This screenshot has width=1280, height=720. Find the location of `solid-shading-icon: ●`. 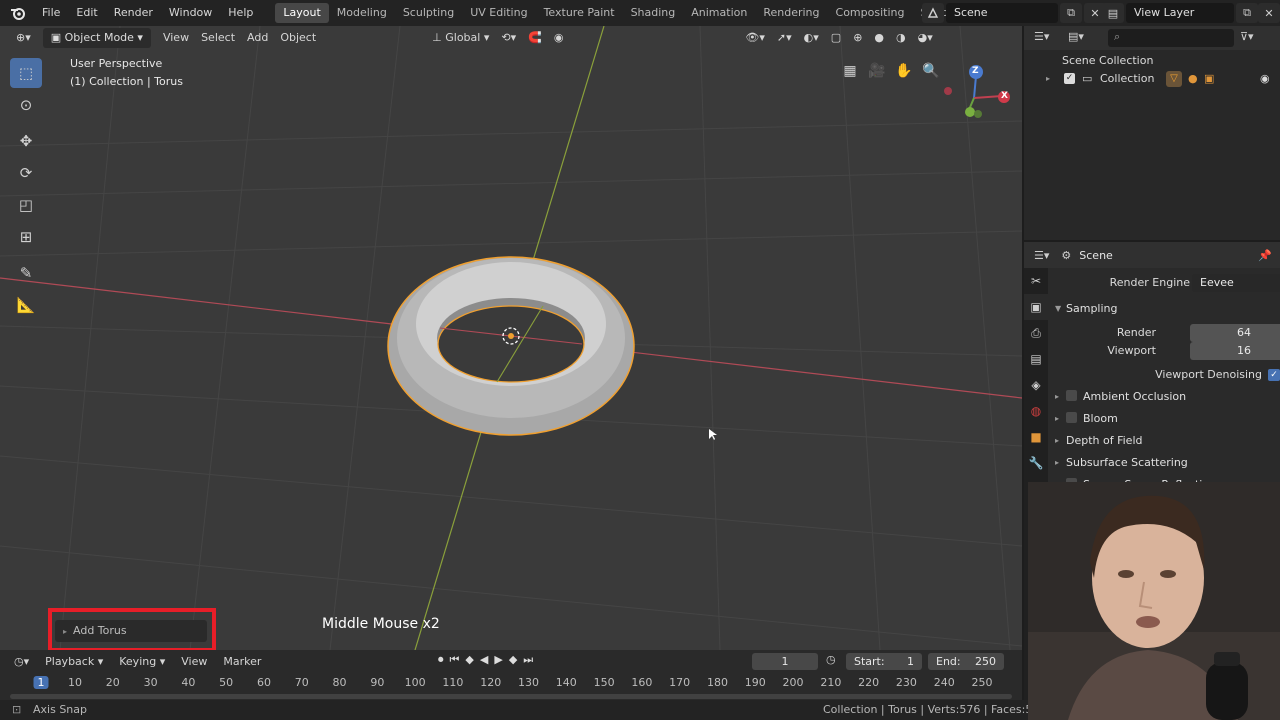

solid-shading-icon: ● is located at coordinates (879, 38).